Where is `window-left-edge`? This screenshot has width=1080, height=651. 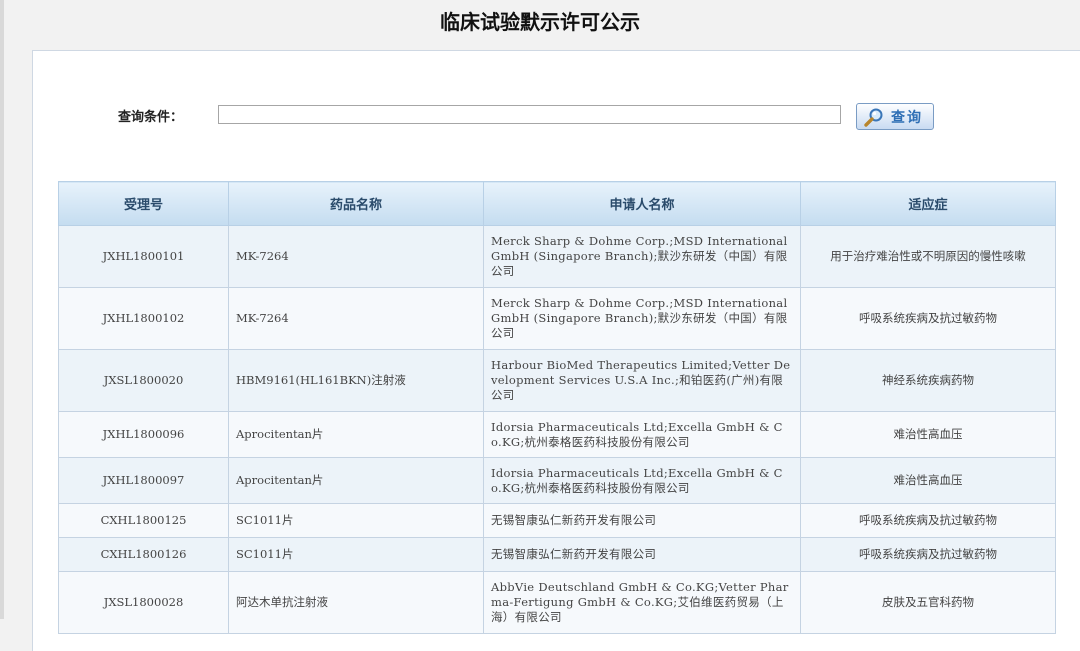
window-left-edge is located at coordinates (2, 309).